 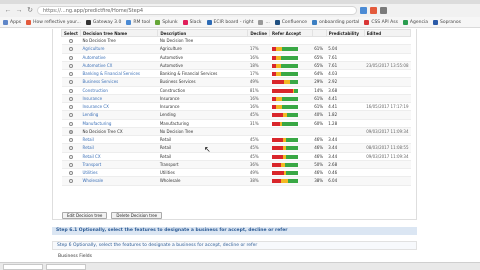 What do you see at coordinates (91, 156) in the screenshot?
I see `decision-tree-link: Retail CX` at bounding box center [91, 156].